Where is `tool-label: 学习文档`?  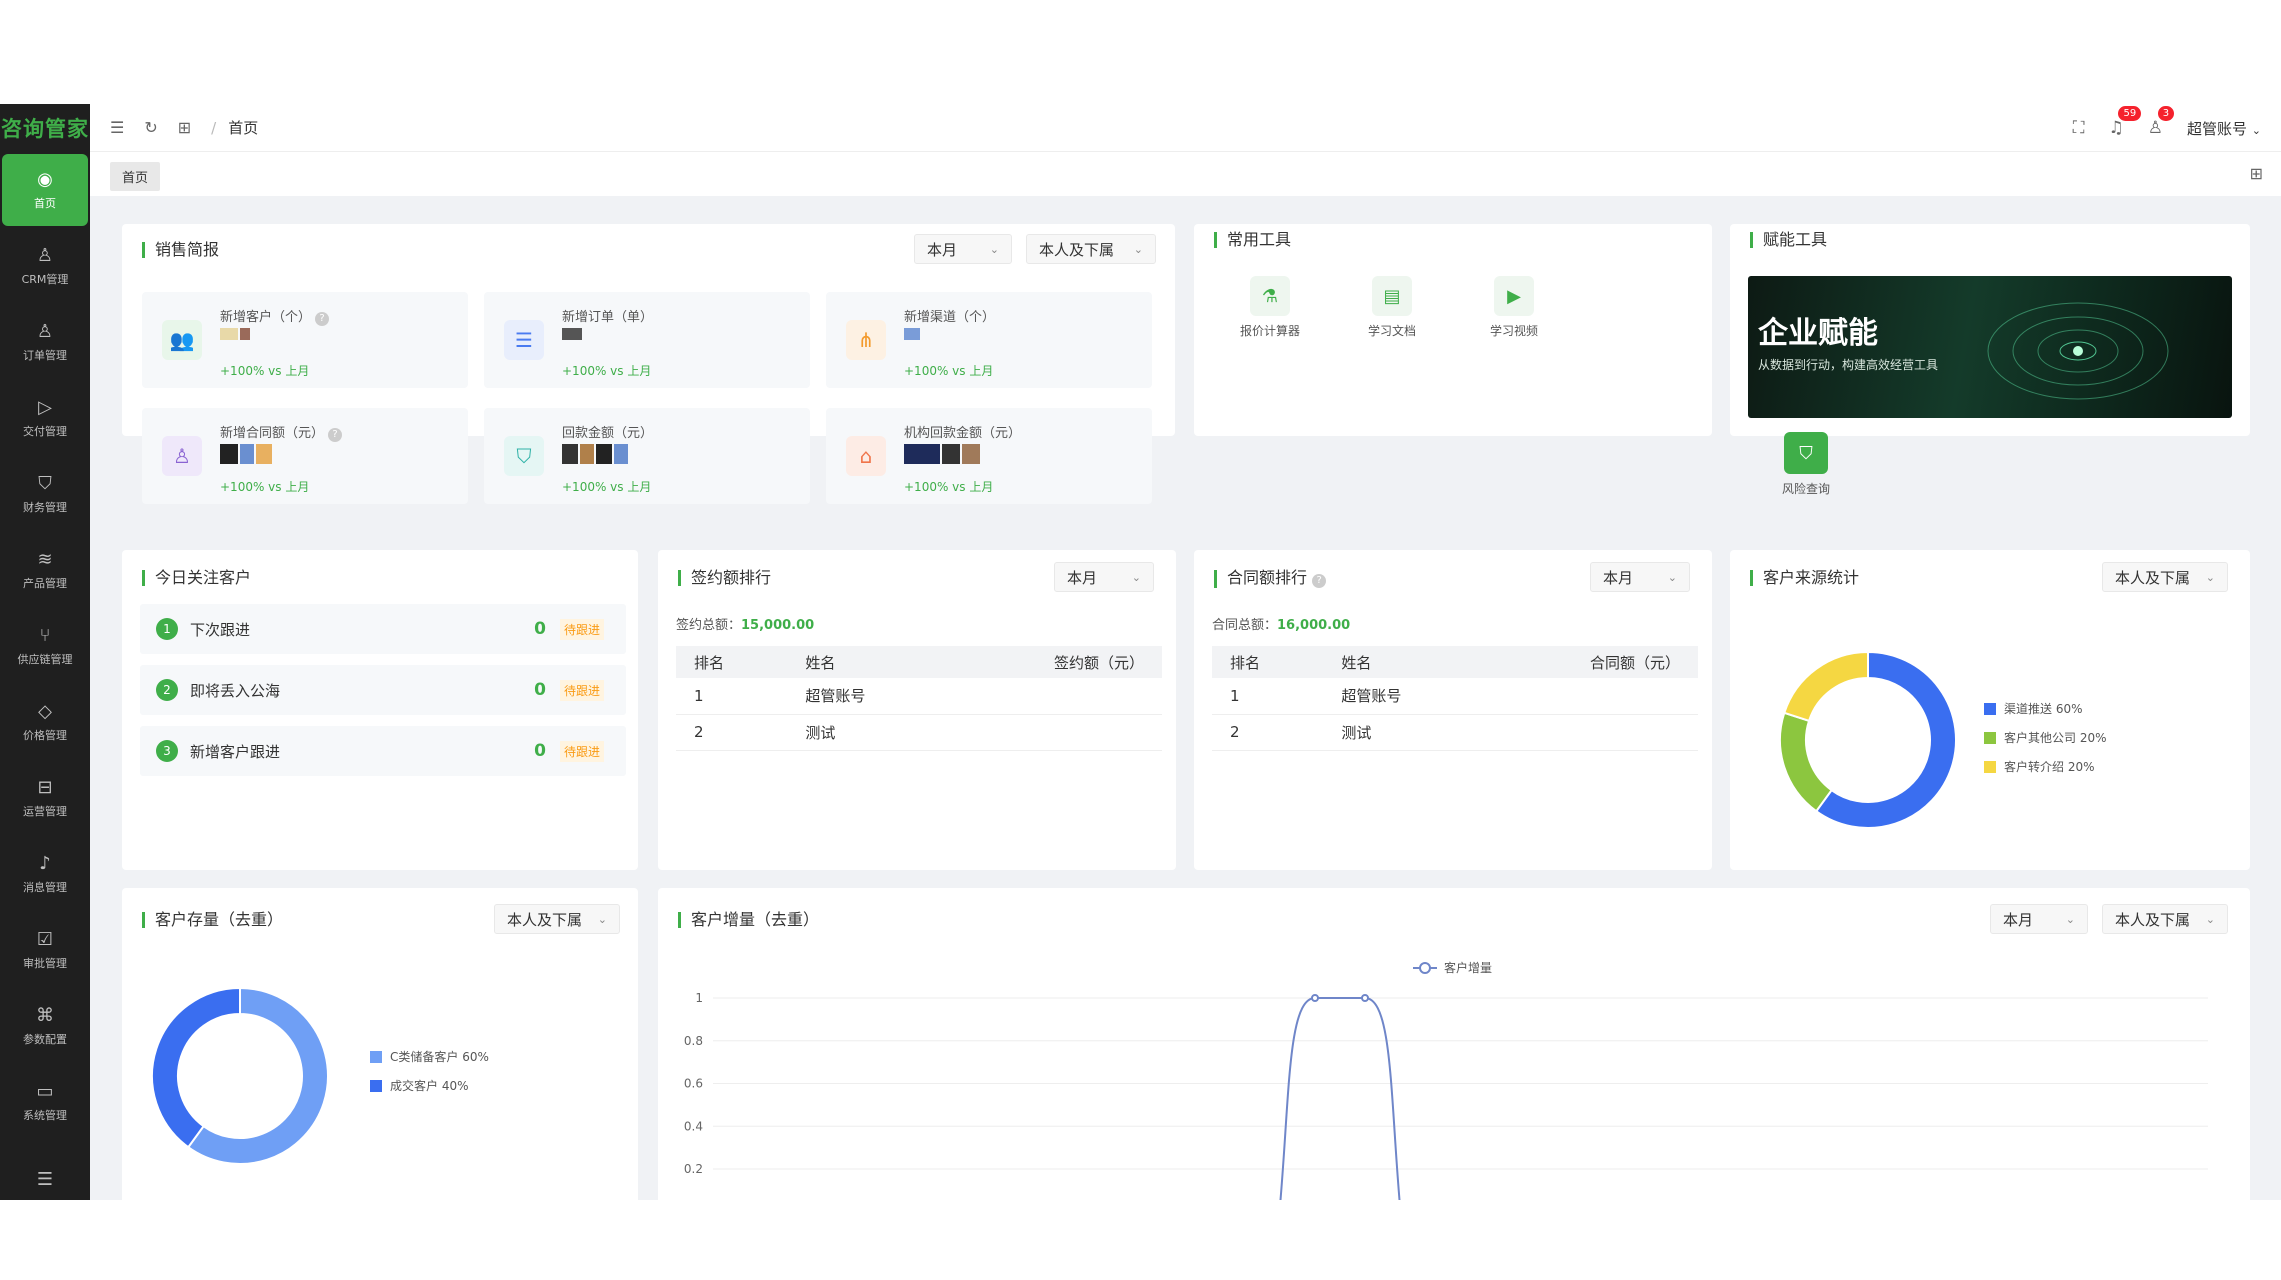
tool-label: 学习文档 is located at coordinates (1391, 331).